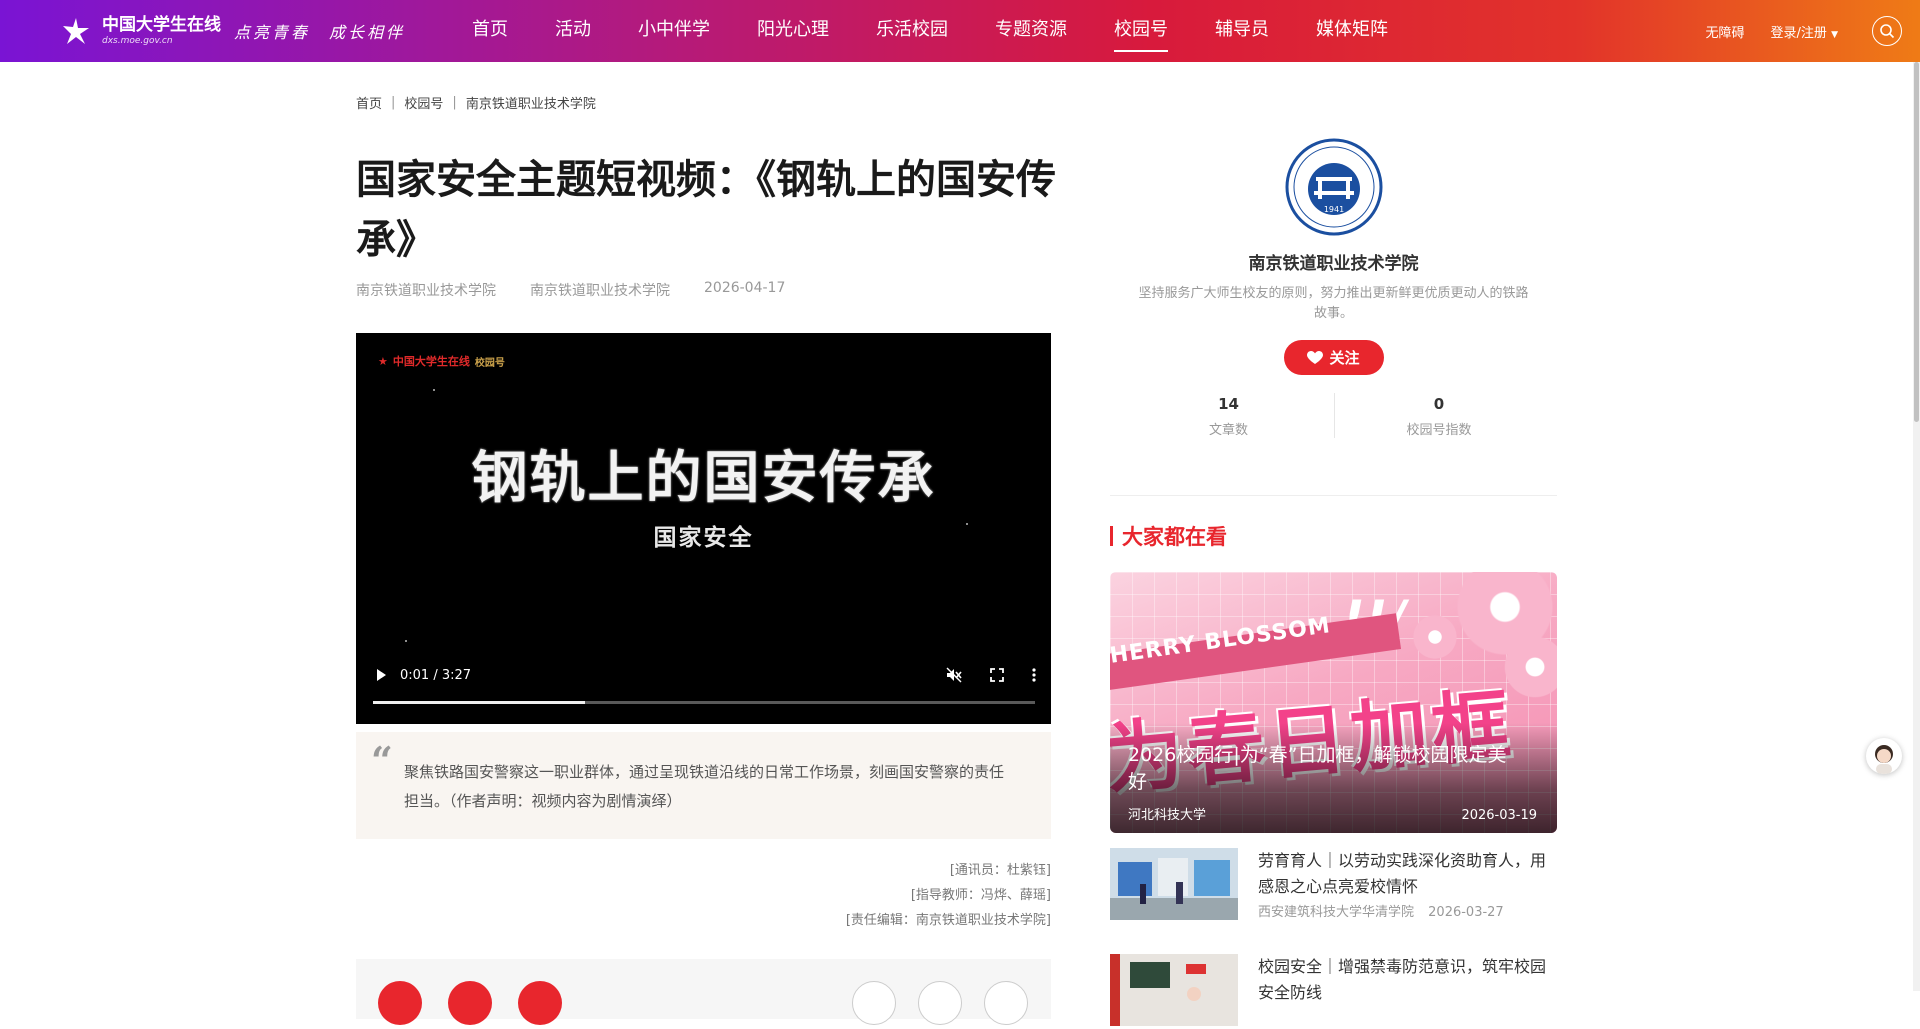  What do you see at coordinates (1228, 404) in the screenshot?
I see `stat-articles-num: 14` at bounding box center [1228, 404].